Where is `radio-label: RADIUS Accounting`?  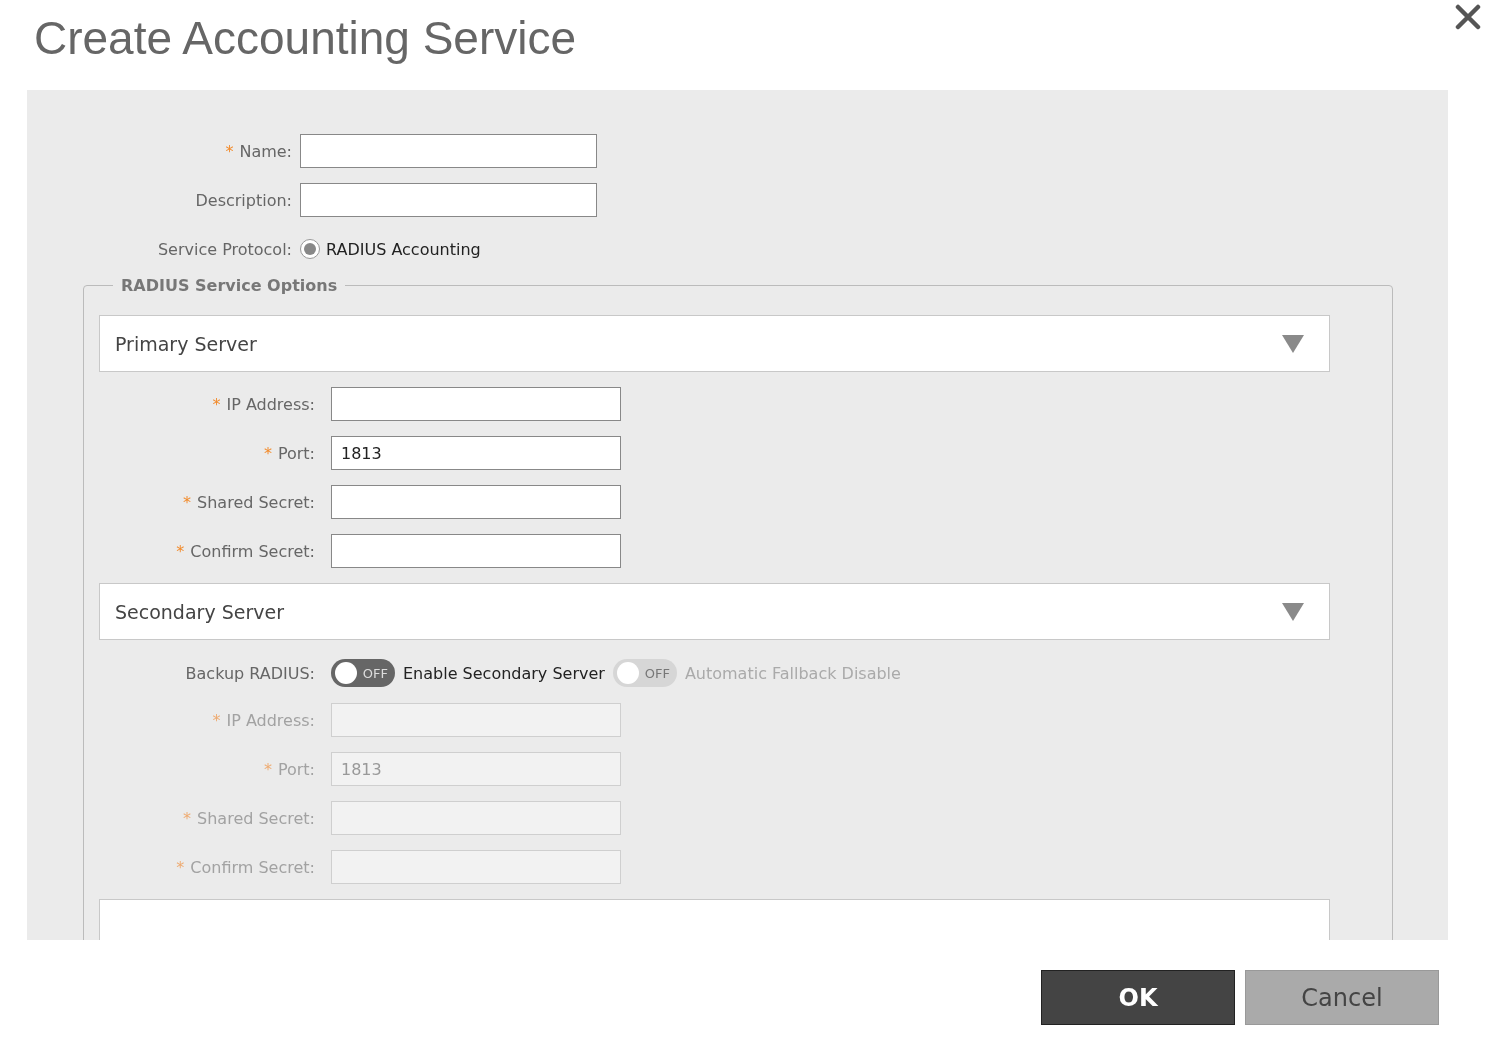
radio-label: RADIUS Accounting is located at coordinates (403, 249).